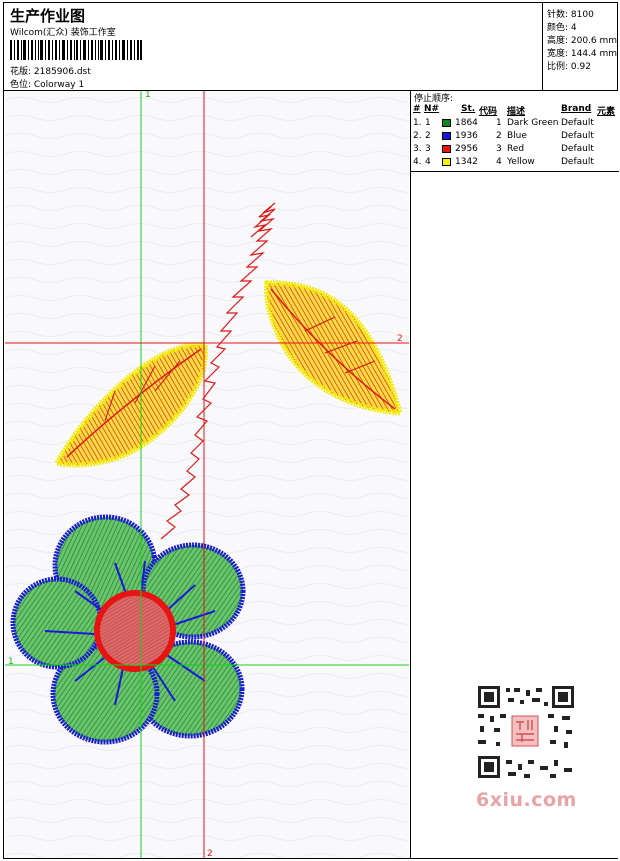 The image size is (620, 861). What do you see at coordinates (488, 112) in the screenshot?
I see `col-header-code: 代码` at bounding box center [488, 112].